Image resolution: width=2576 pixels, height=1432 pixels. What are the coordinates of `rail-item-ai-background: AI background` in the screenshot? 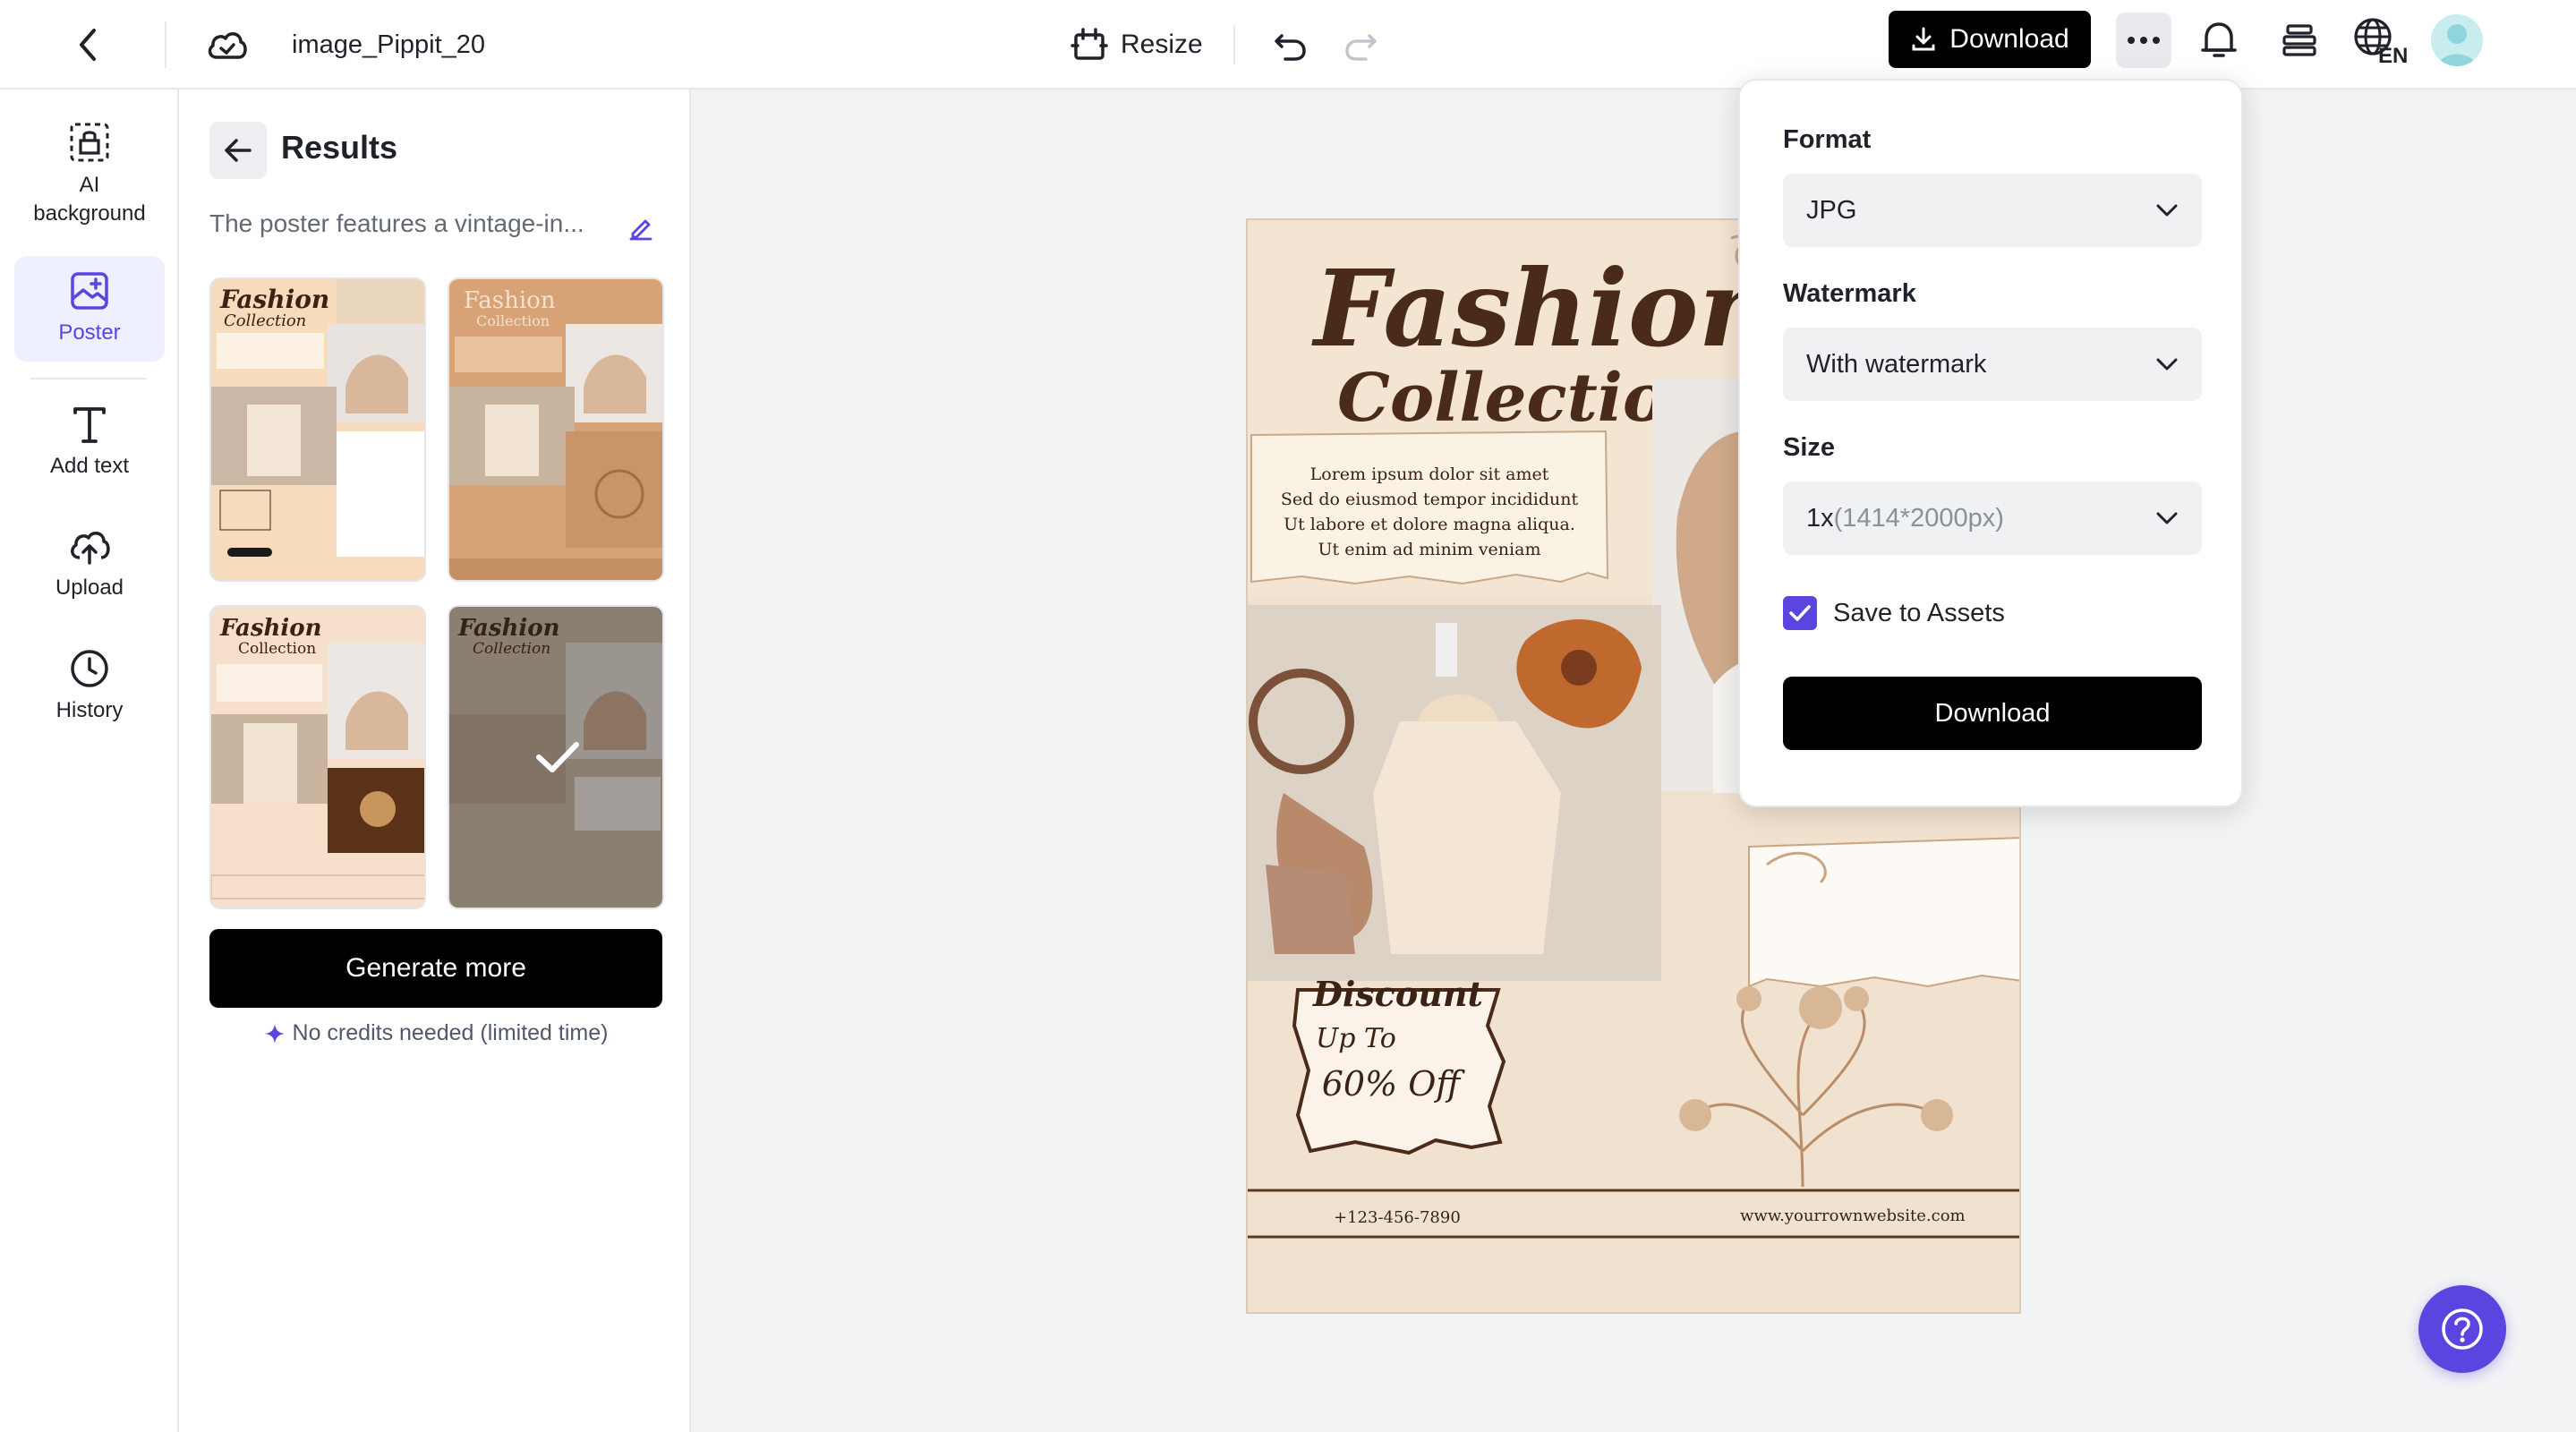 It's located at (89, 174).